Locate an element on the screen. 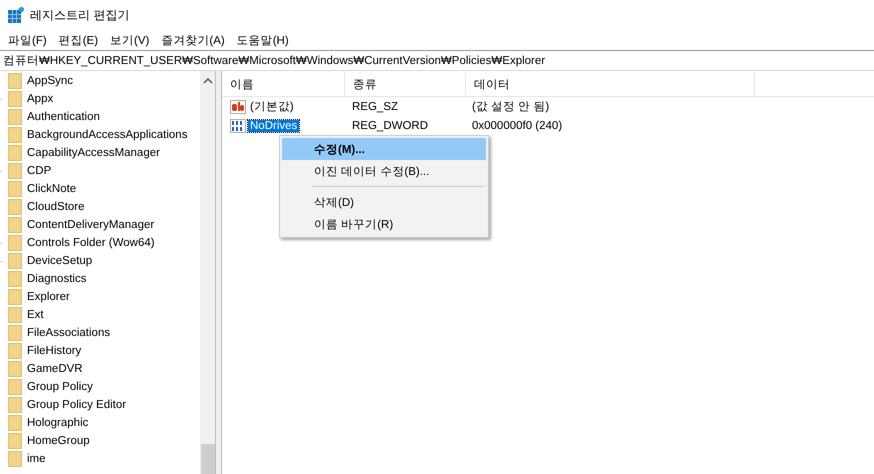 The width and height of the screenshot is (874, 474). table-cell-text: REG_DWORD is located at coordinates (390, 126).